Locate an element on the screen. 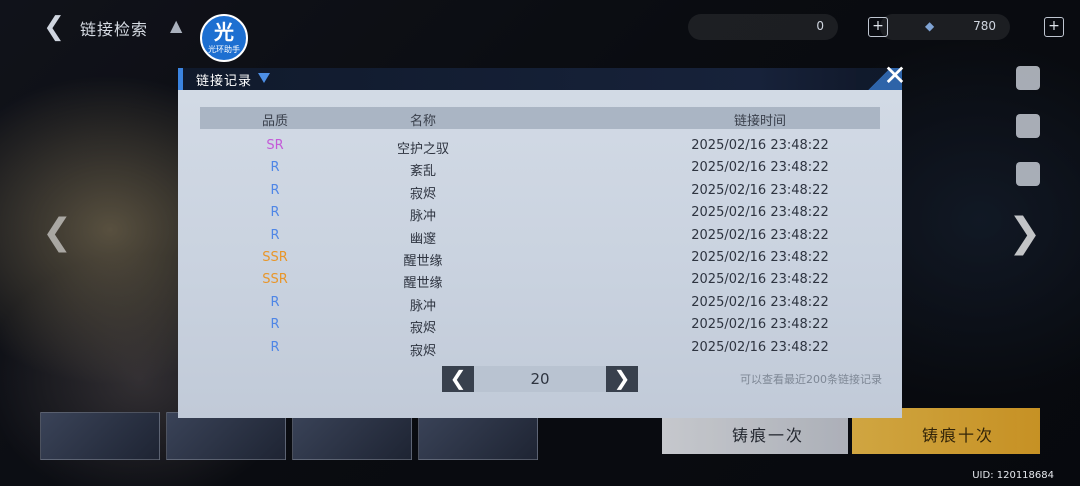 This screenshot has width=1080, height=486. crystal-icon: ◆ is located at coordinates (930, 26).